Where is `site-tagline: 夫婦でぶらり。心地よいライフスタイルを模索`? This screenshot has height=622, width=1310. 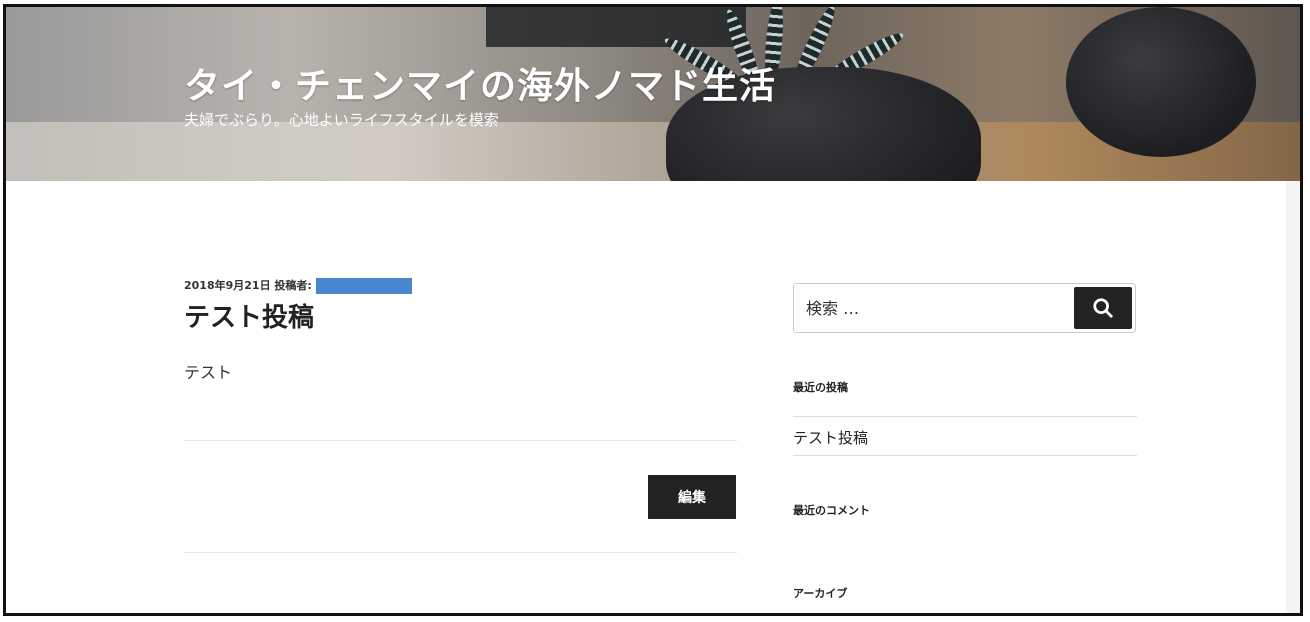 site-tagline: 夫婦でぶらり。心地よいライフスタイルを模索 is located at coordinates (341, 120).